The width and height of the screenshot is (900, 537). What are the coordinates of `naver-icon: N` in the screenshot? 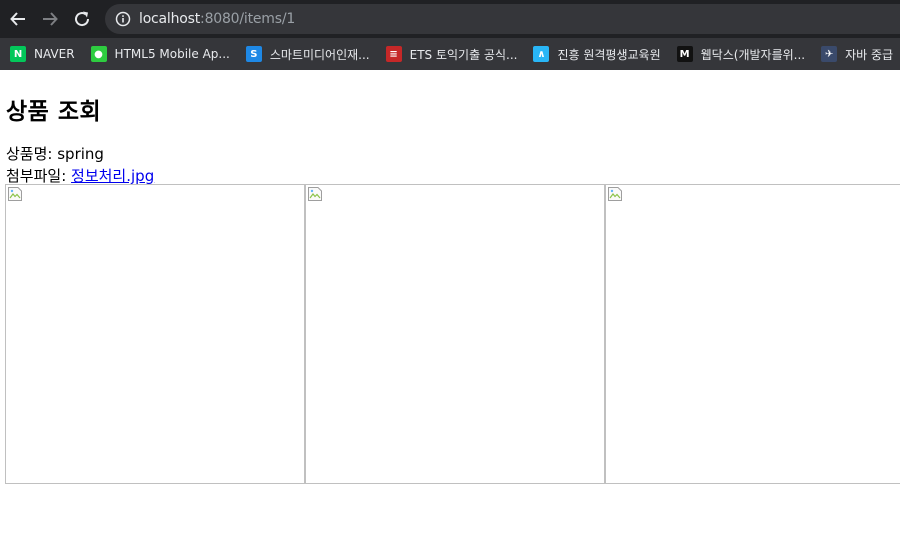 It's located at (18, 54).